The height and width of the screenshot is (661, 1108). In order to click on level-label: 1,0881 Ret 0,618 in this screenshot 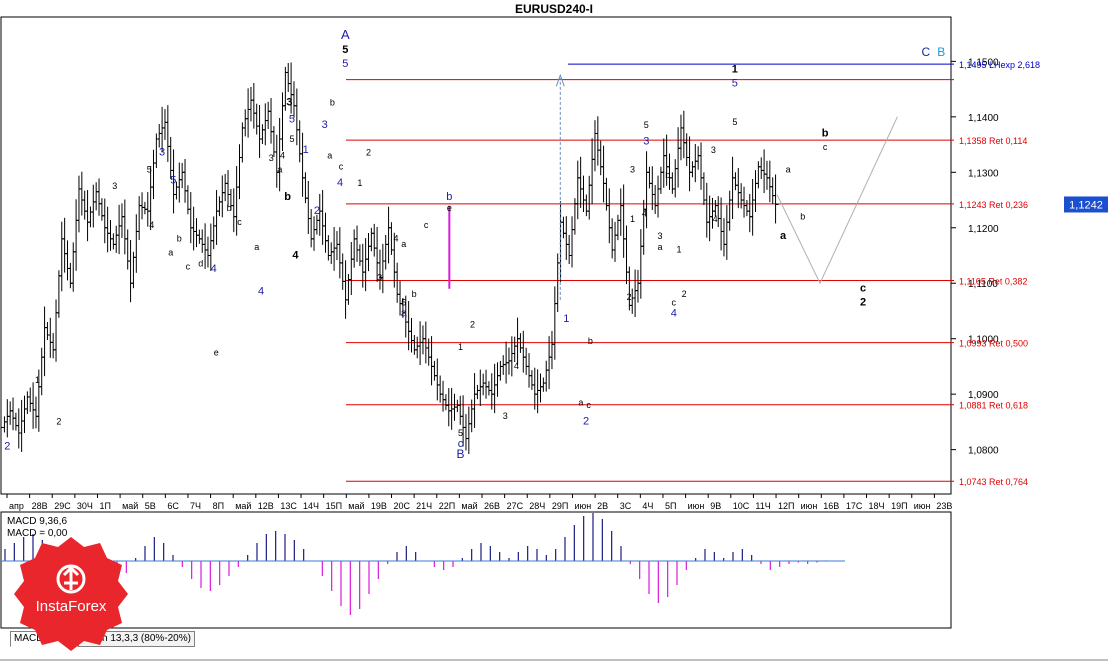, I will do `click(993, 406)`.